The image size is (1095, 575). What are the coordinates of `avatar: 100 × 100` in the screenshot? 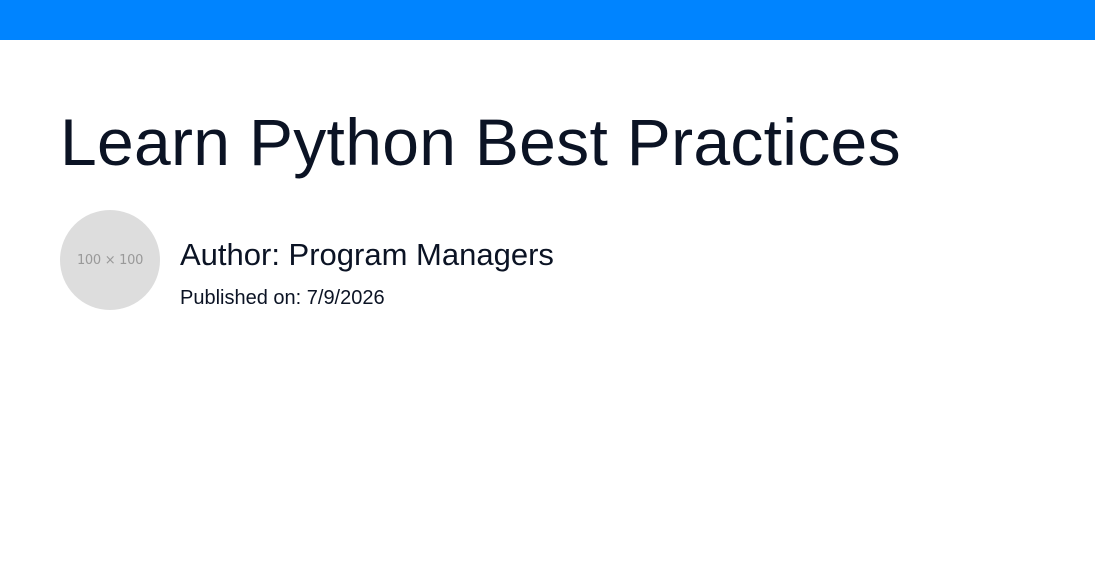 It's located at (110, 260).